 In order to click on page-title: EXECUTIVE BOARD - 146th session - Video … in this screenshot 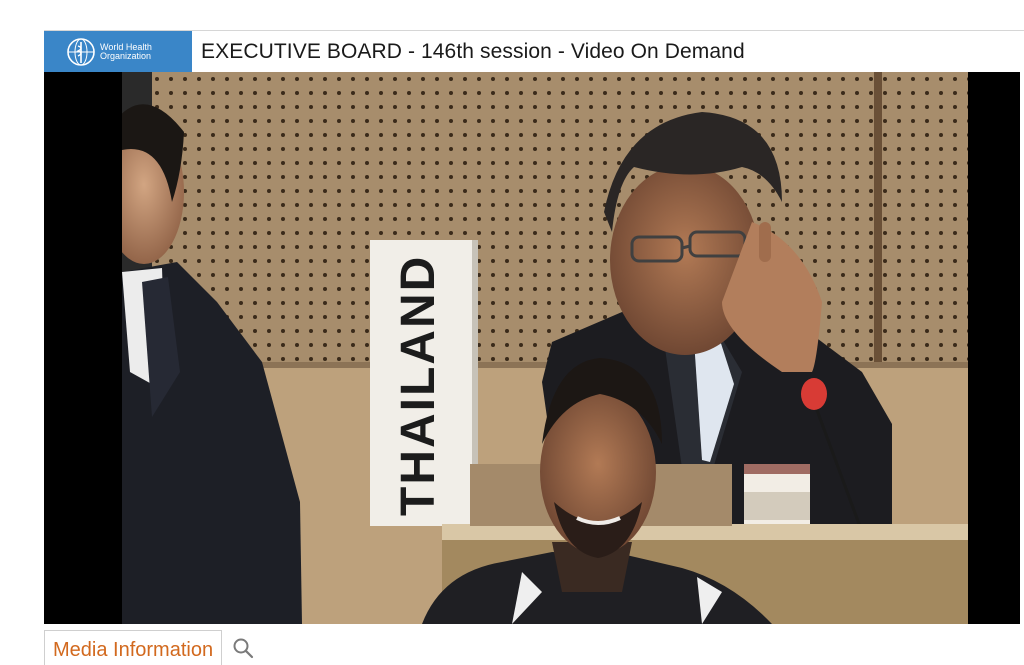, I will do `click(473, 51)`.